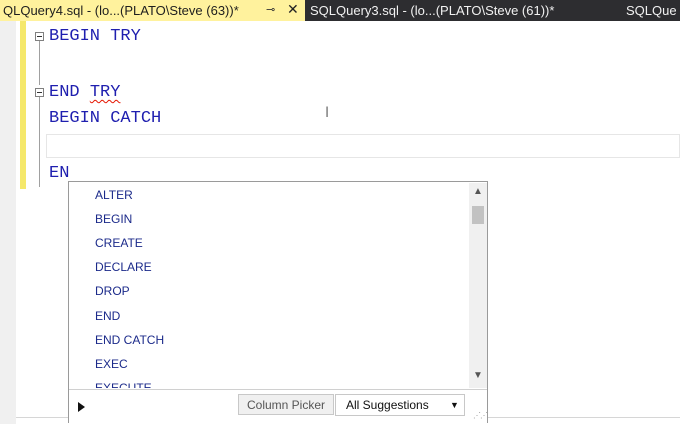 The width and height of the screenshot is (680, 424). I want to click on current-line-highlight, so click(363, 146).